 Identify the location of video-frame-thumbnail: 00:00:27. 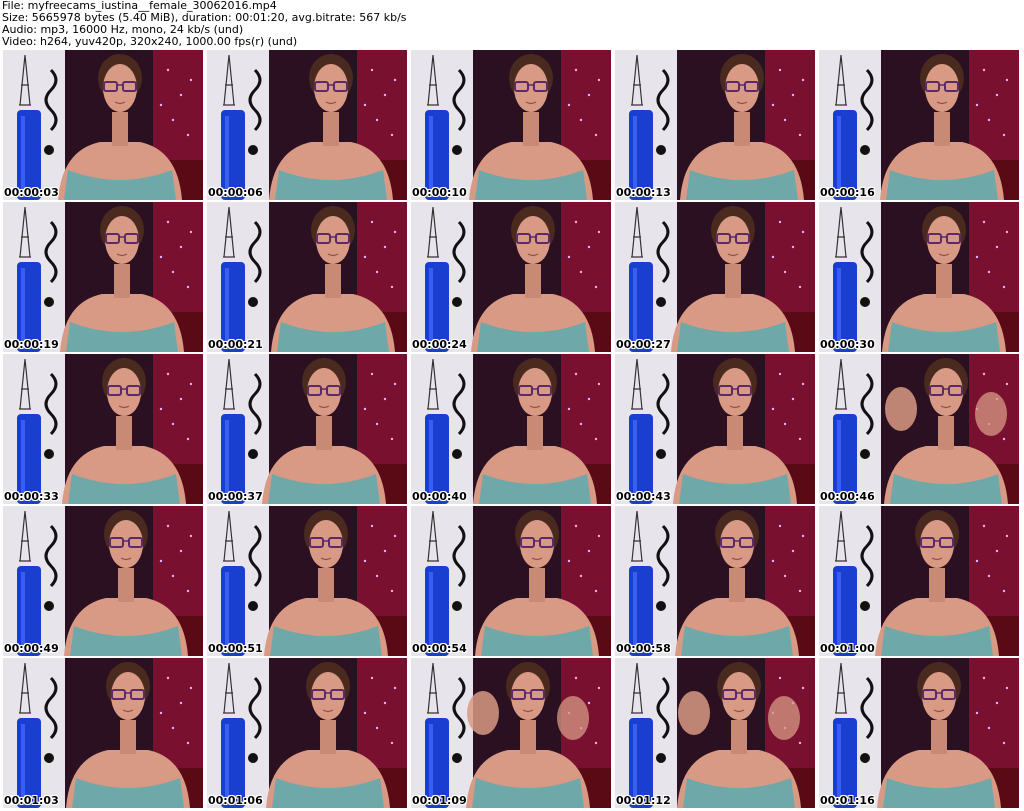
(715, 277).